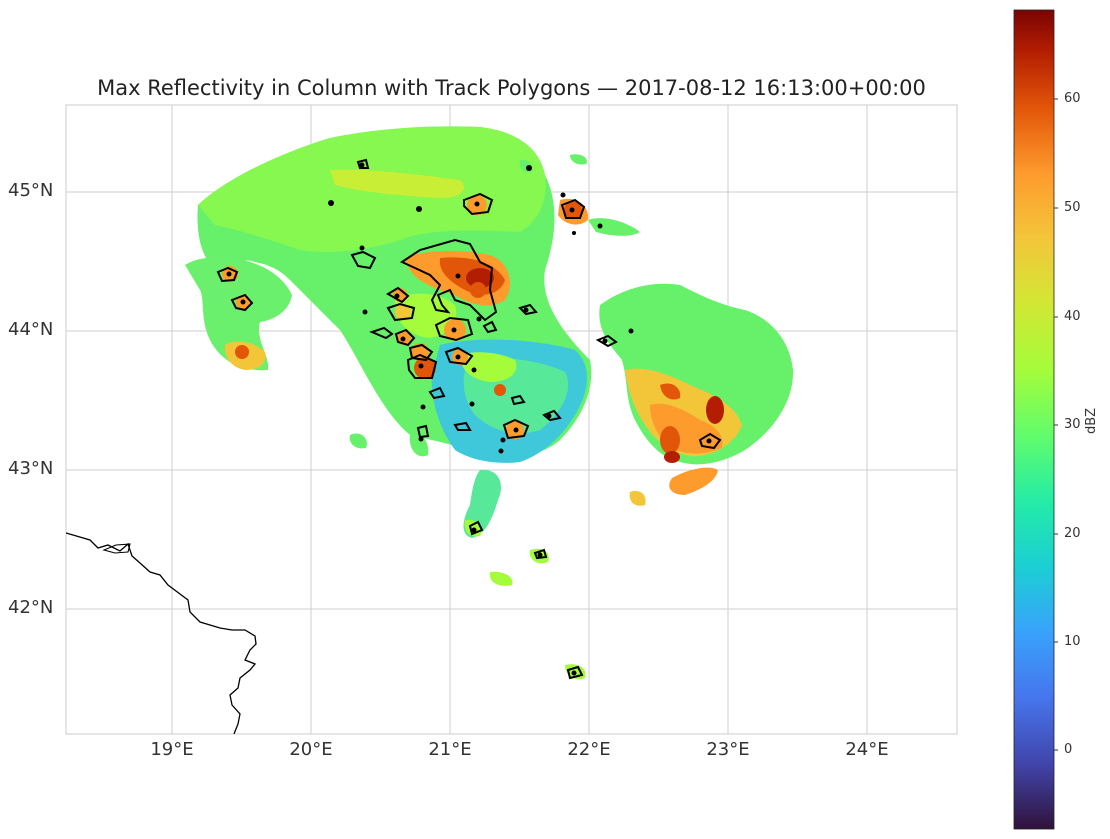 This screenshot has height=839, width=1110. I want to click on colorbar-ticks, so click(1056, 424).